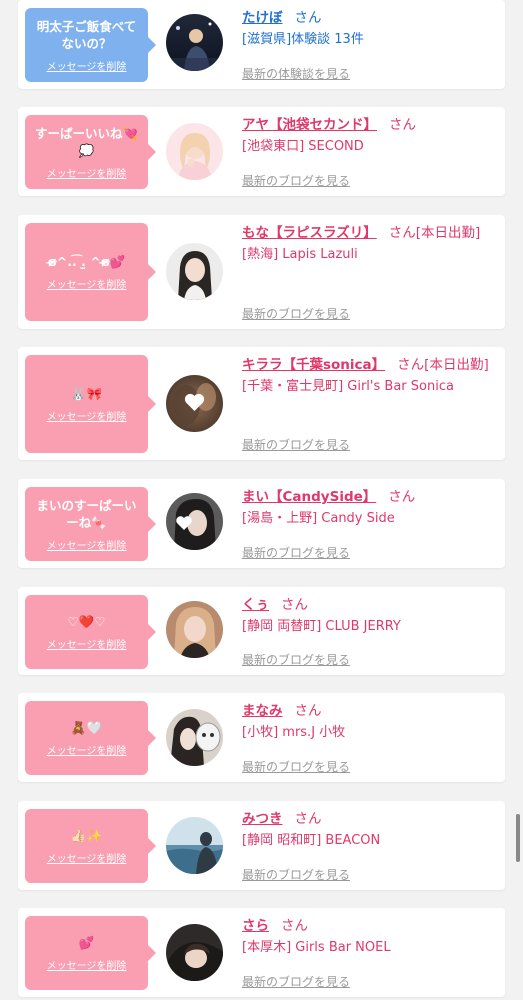 The image size is (523, 1000). Describe the element at coordinates (368, 616) in the screenshot. I see `profile-info: くぅ さん [静岡 両替町] CLUB JERRY` at that location.